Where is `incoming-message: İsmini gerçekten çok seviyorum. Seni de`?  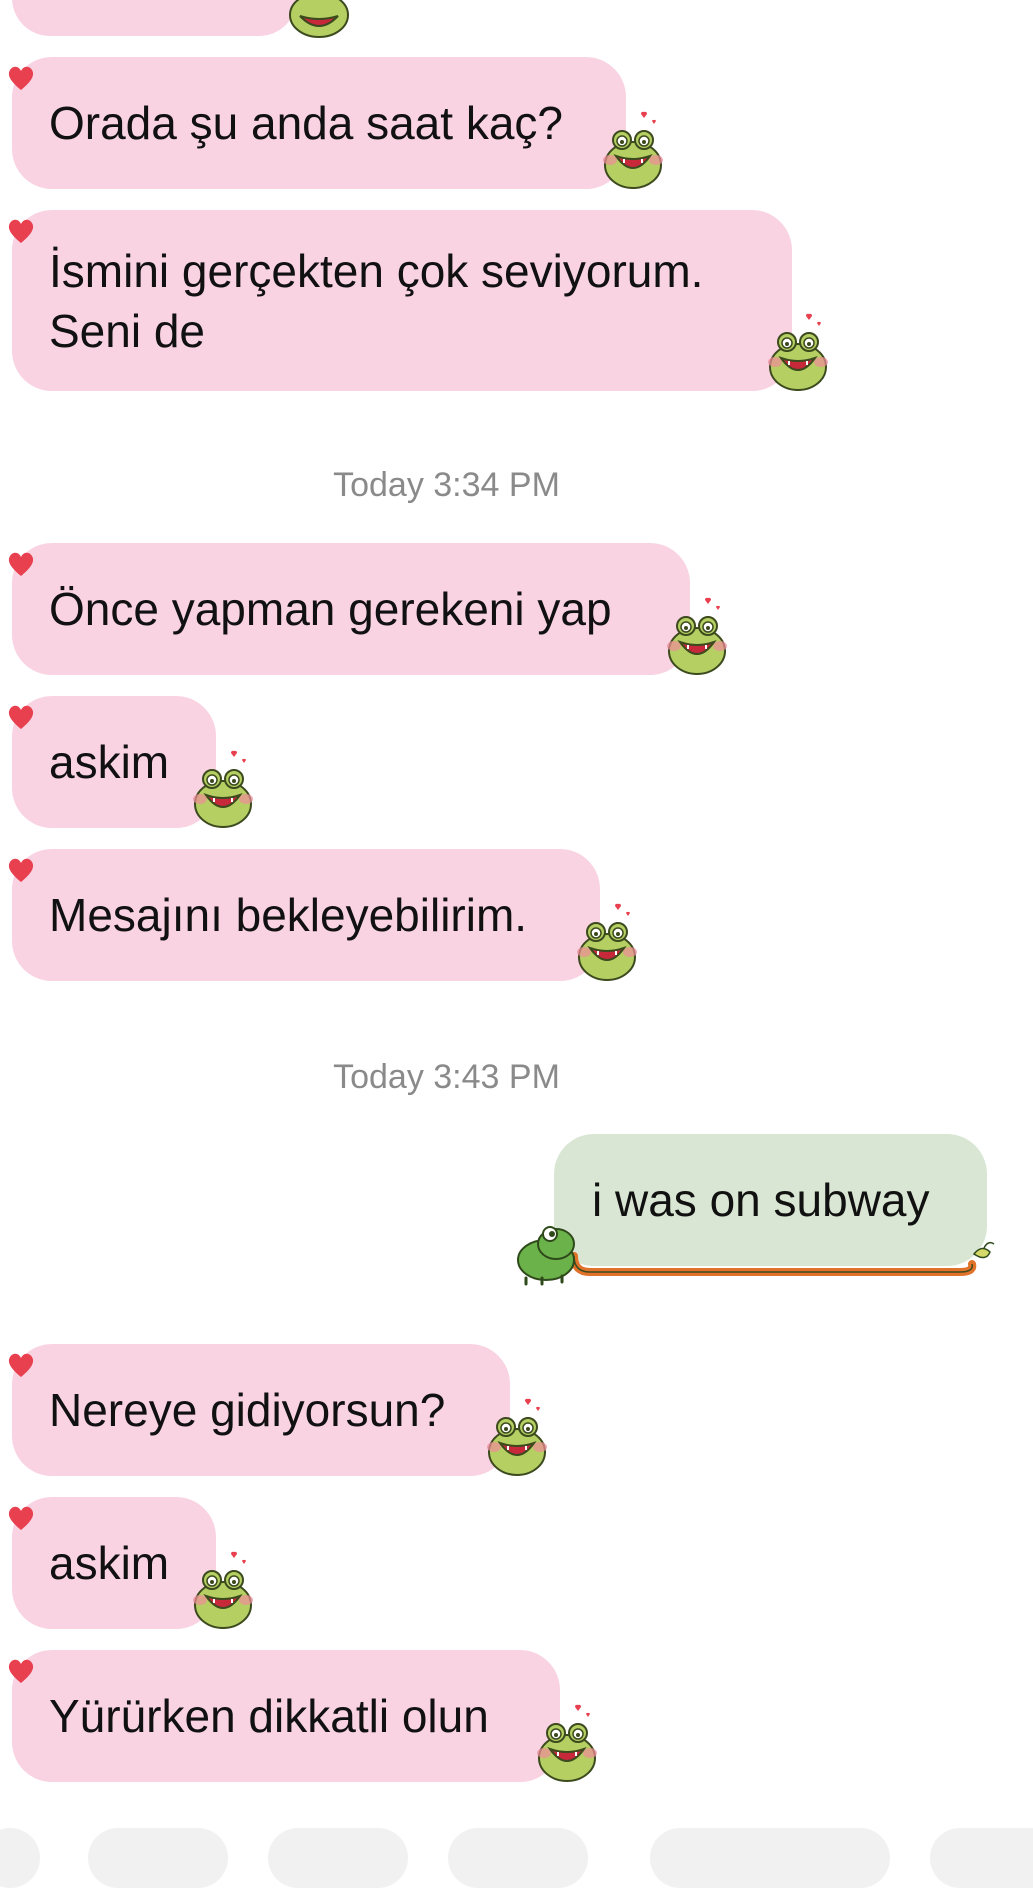 incoming-message: İsmini gerçekten çok seviyorum. Seni de is located at coordinates (400, 300).